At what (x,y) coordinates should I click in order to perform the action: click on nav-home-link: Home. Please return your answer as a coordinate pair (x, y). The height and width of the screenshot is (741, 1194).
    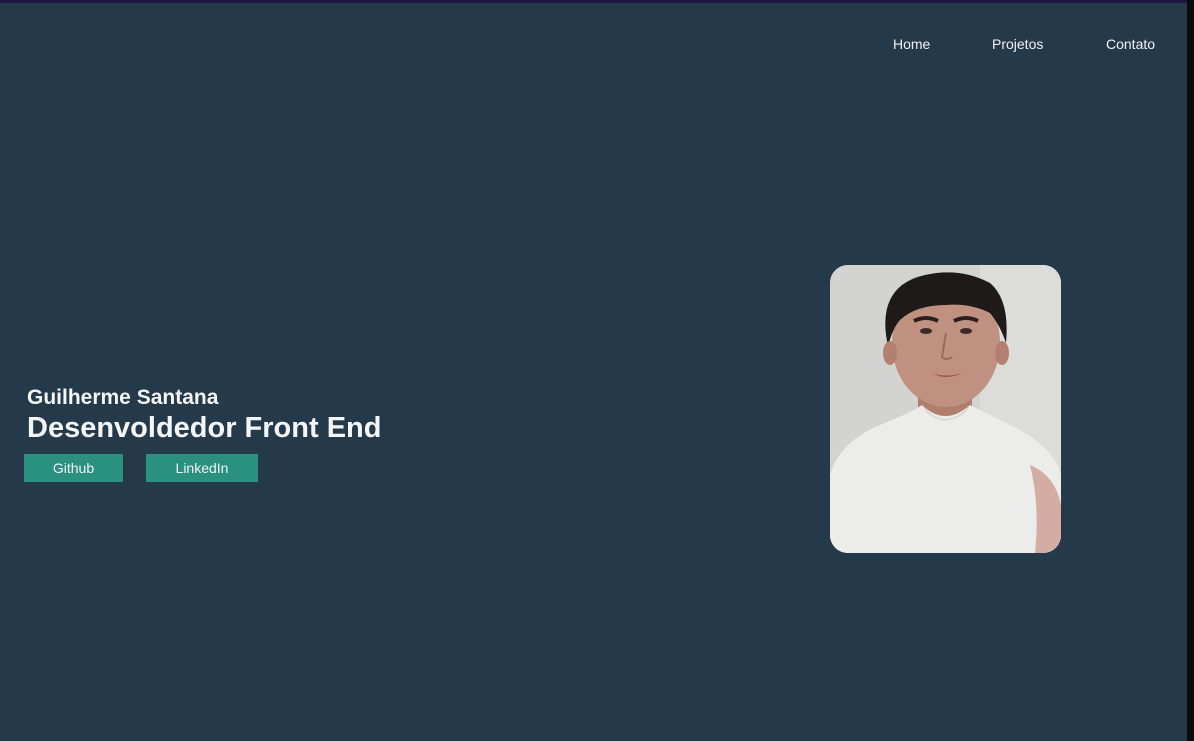
    Looking at the image, I should click on (911, 44).